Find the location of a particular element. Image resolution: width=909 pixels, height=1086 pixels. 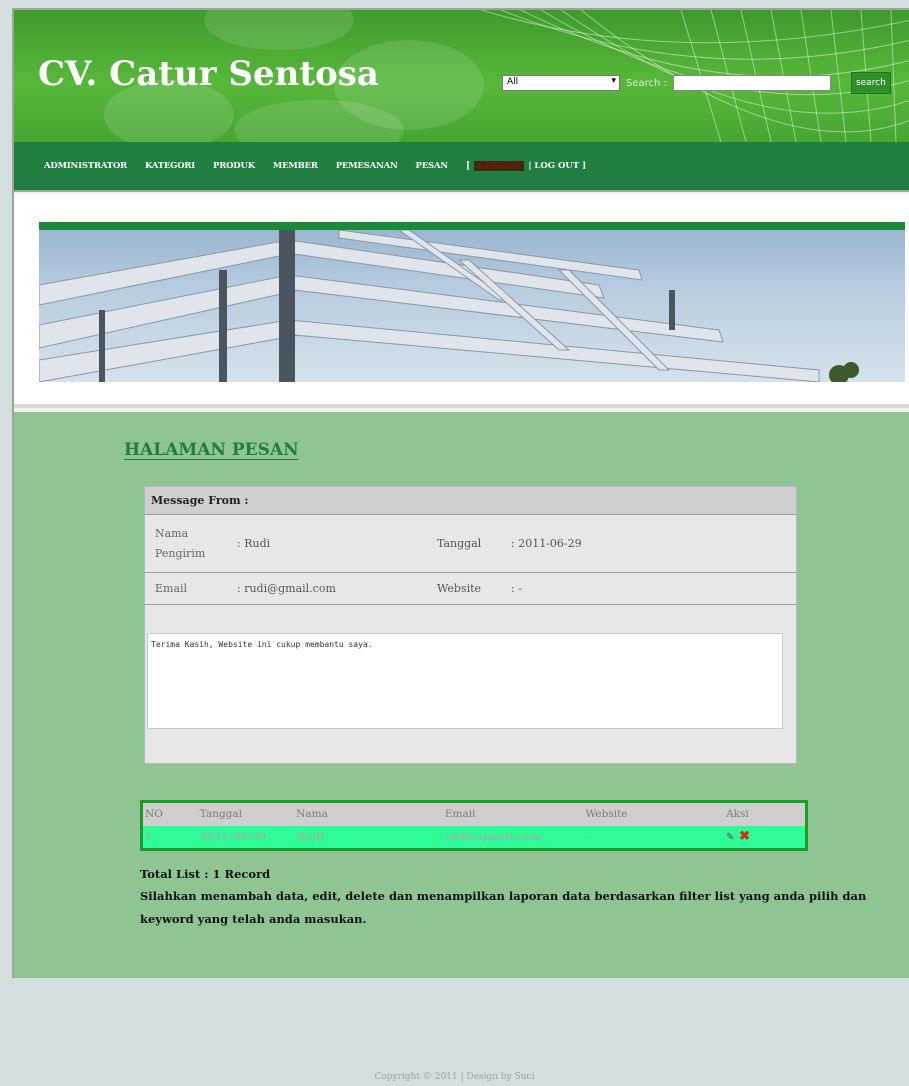

header-decoration is located at coordinates (279, 30).